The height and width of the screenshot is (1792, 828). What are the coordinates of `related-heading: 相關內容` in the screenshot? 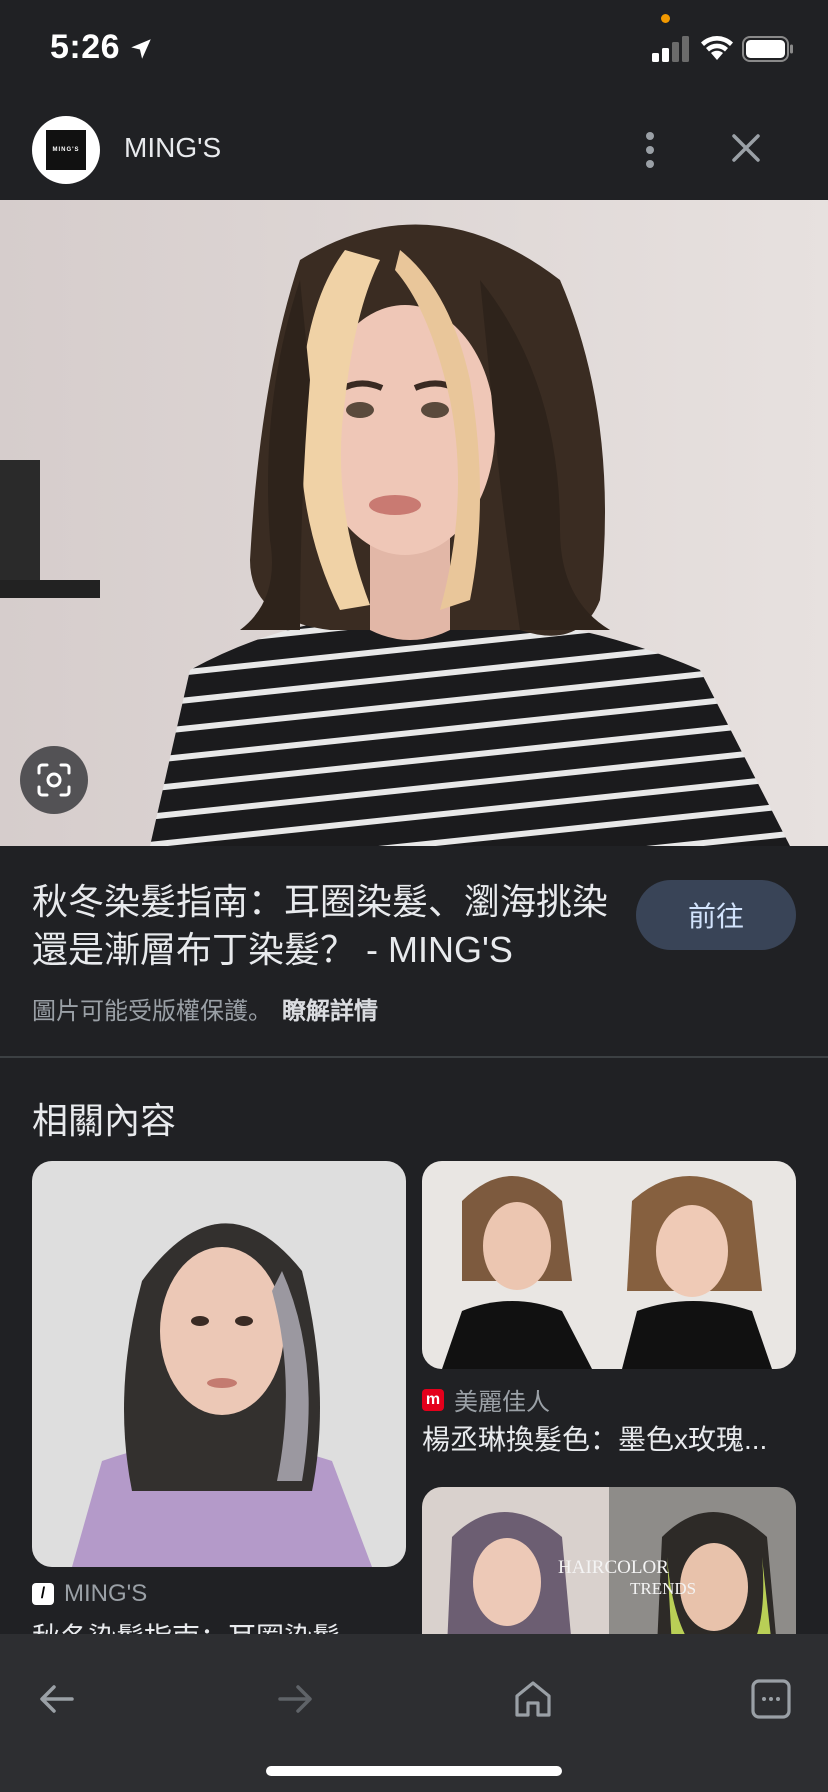 It's located at (104, 1120).